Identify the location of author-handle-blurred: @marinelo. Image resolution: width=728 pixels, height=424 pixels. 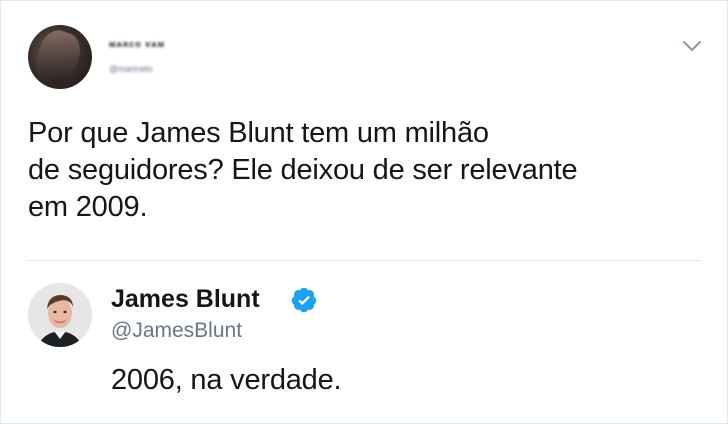
(149, 69).